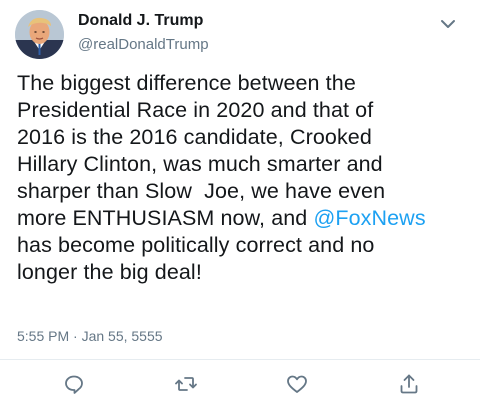 The image size is (480, 410). What do you see at coordinates (143, 44) in the screenshot?
I see `author-handle: @realDonaldTrump` at bounding box center [143, 44].